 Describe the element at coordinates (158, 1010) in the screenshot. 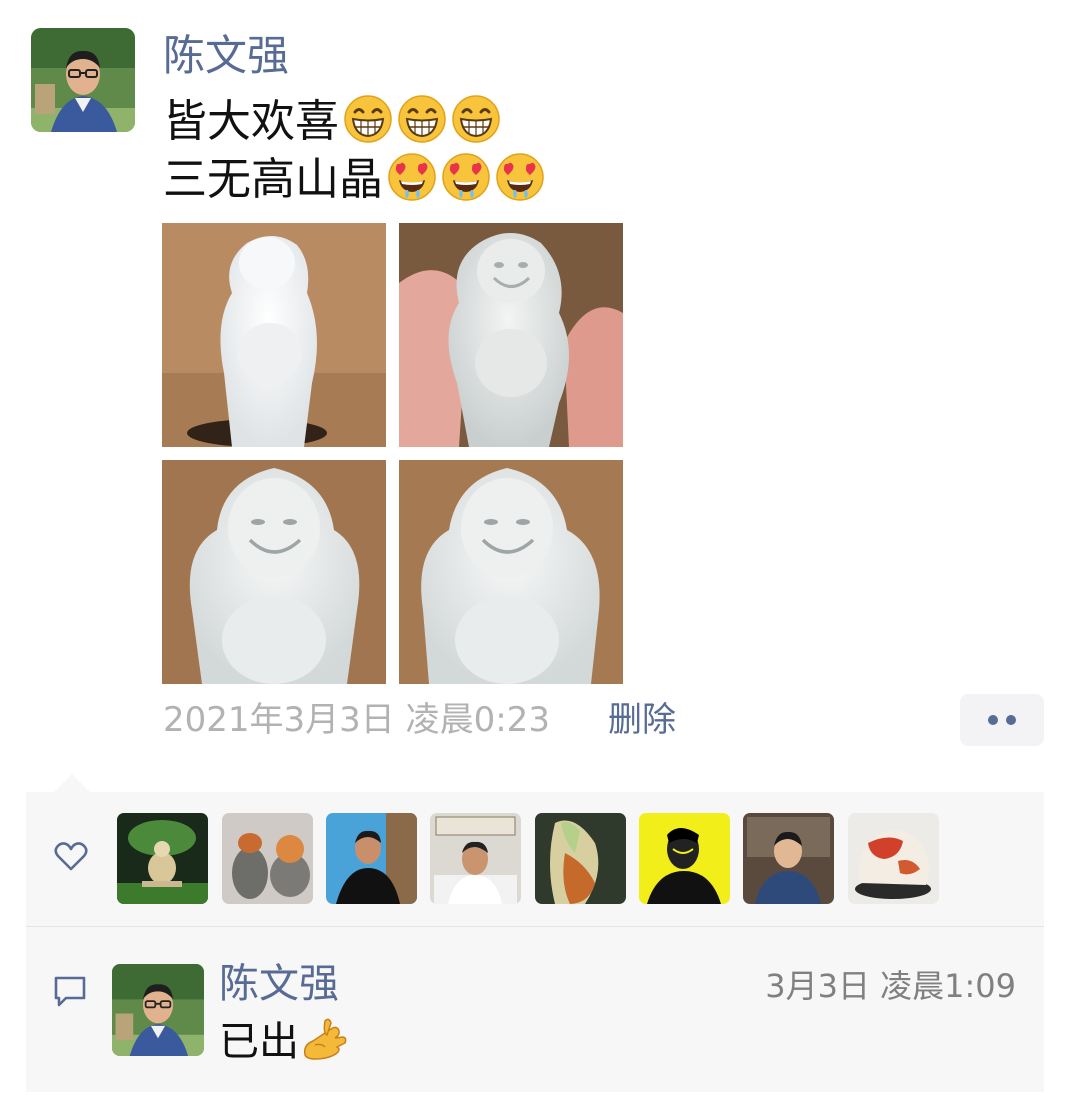

I see `commenter-avatar` at that location.